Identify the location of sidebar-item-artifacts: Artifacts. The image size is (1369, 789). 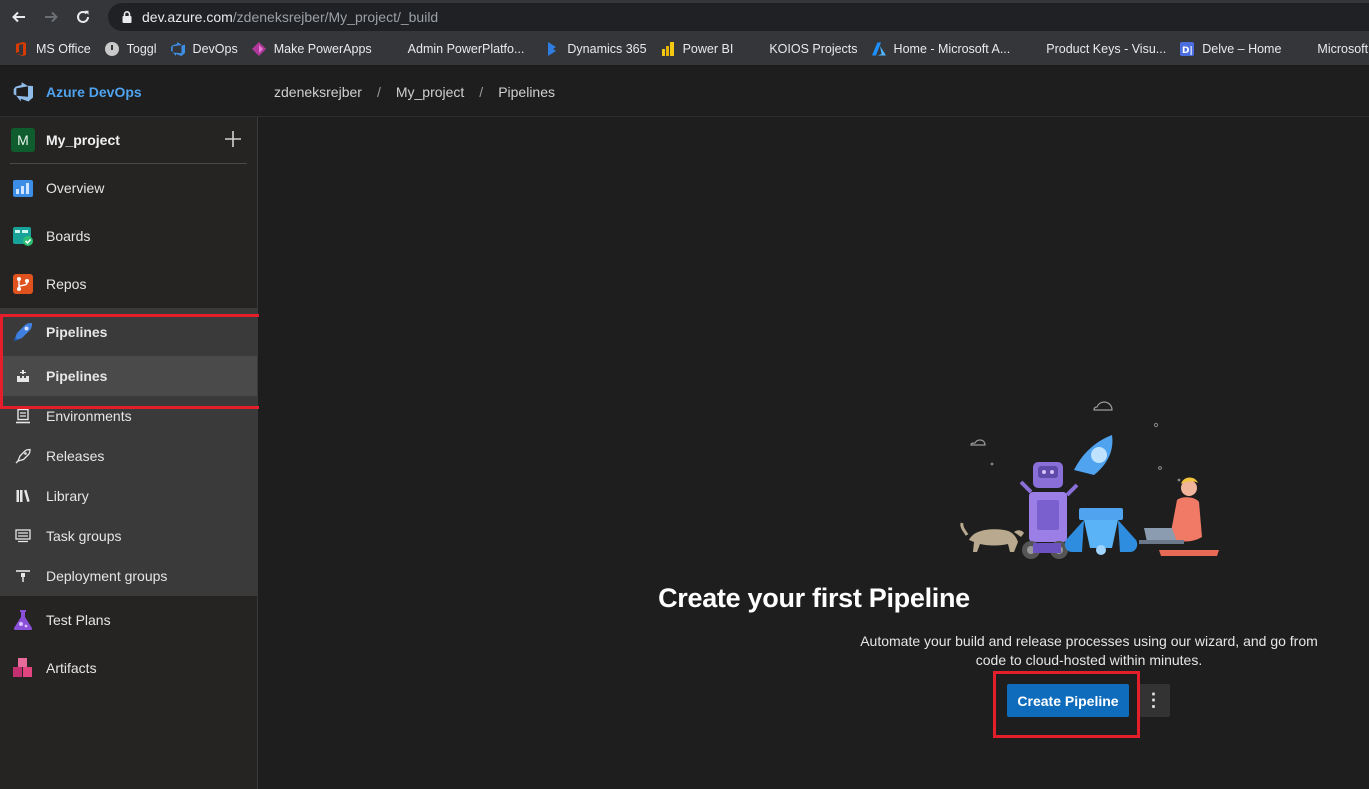
(128, 668).